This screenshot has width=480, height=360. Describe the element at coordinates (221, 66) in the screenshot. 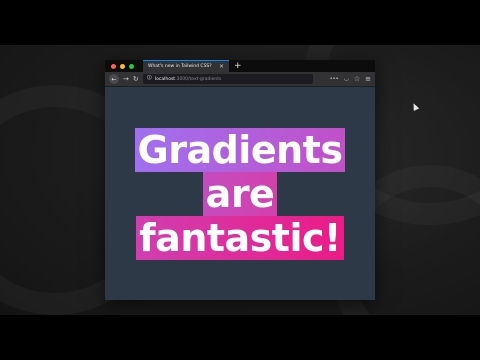

I see `close-icon: ×` at that location.